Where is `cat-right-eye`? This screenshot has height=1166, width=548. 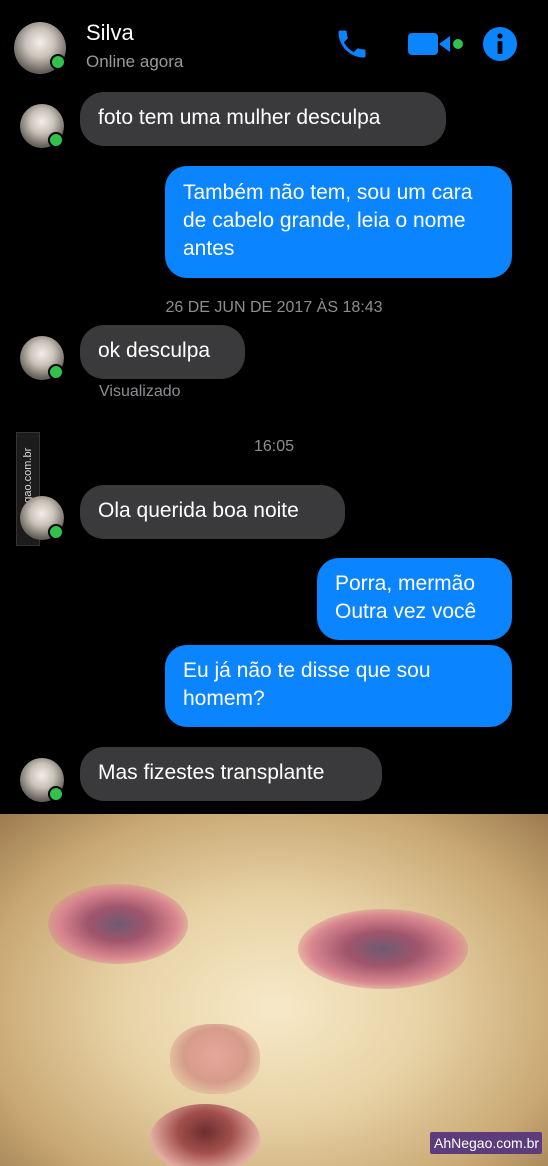
cat-right-eye is located at coordinates (383, 949).